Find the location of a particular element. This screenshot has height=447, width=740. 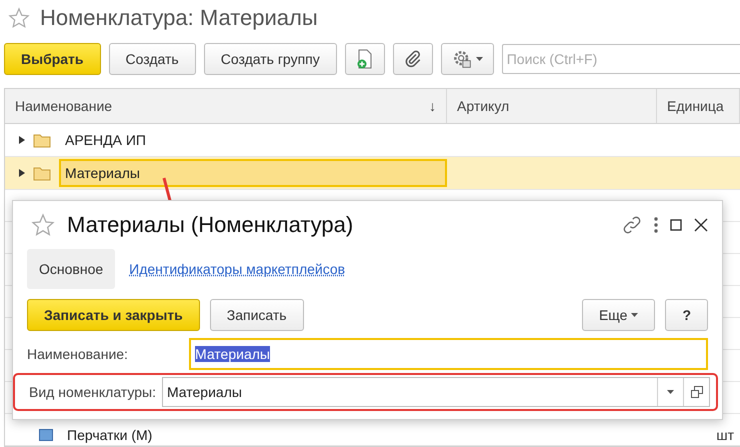

unit-text: шт is located at coordinates (725, 435).